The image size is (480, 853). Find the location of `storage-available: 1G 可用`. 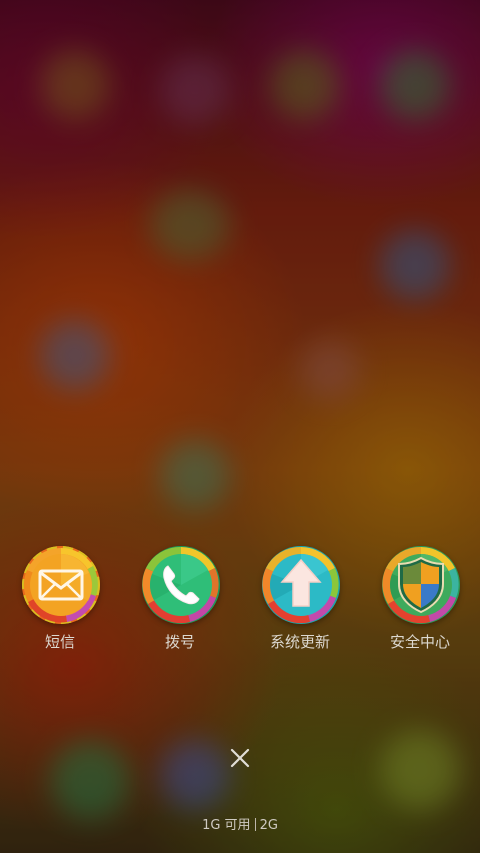

storage-available: 1G 可用 is located at coordinates (226, 825).